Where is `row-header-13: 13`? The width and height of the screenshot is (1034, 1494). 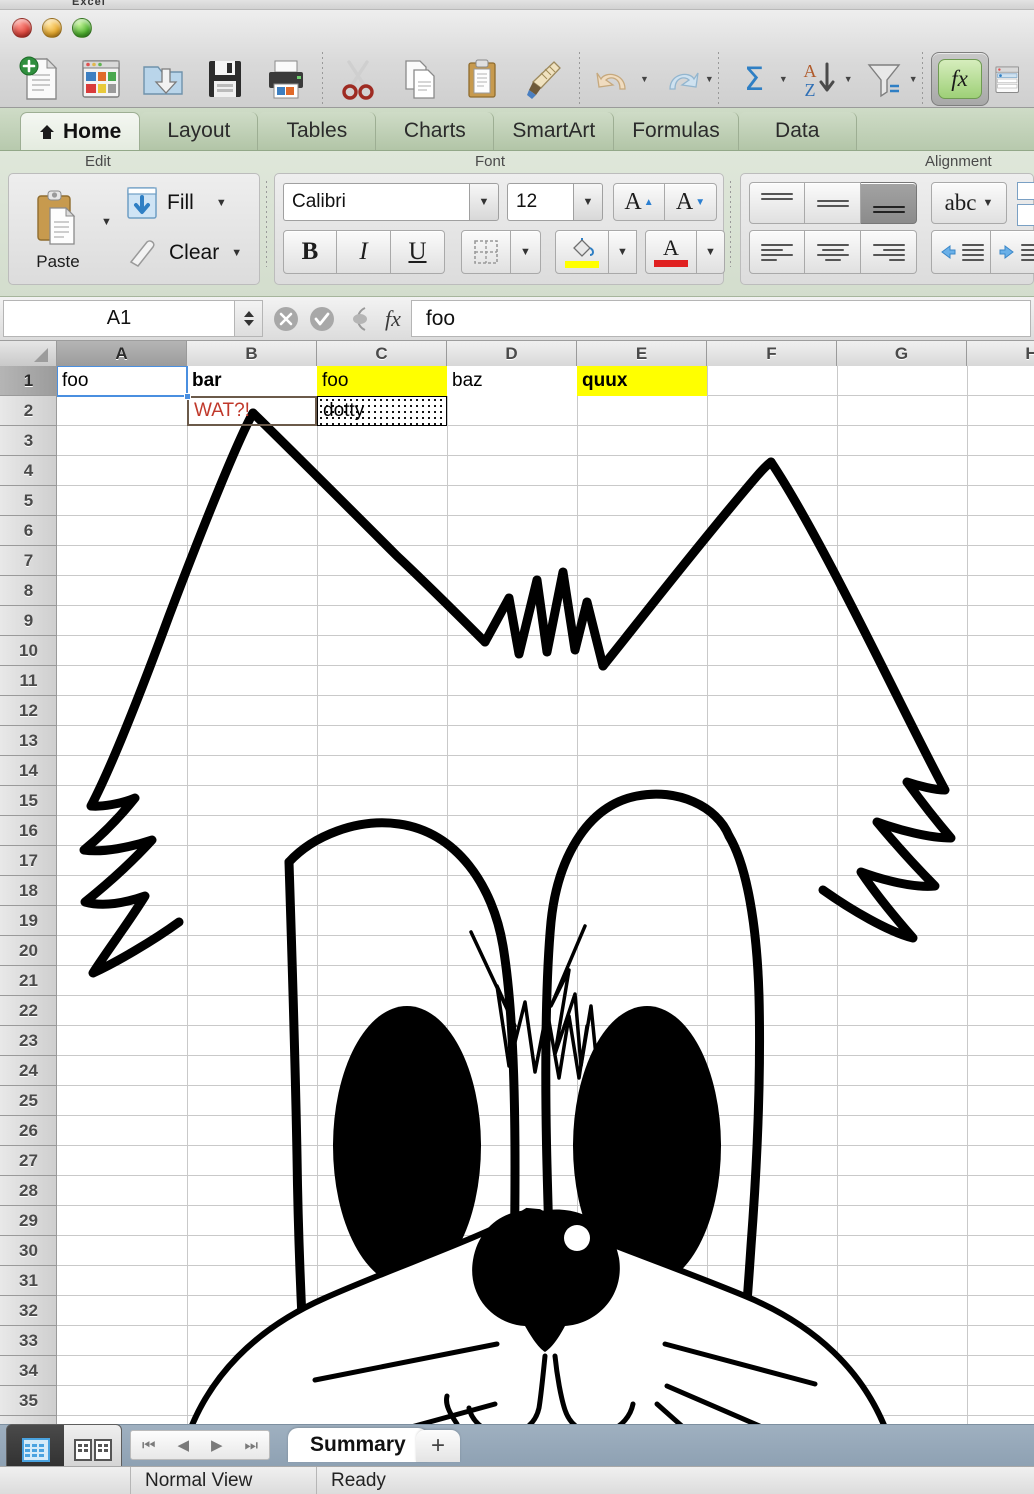
row-header-13: 13 is located at coordinates (28, 741).